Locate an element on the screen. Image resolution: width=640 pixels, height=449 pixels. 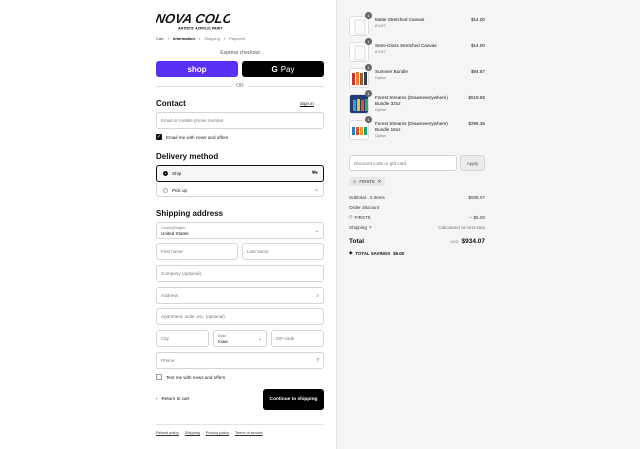
google-icon: G is located at coordinates (274, 69).